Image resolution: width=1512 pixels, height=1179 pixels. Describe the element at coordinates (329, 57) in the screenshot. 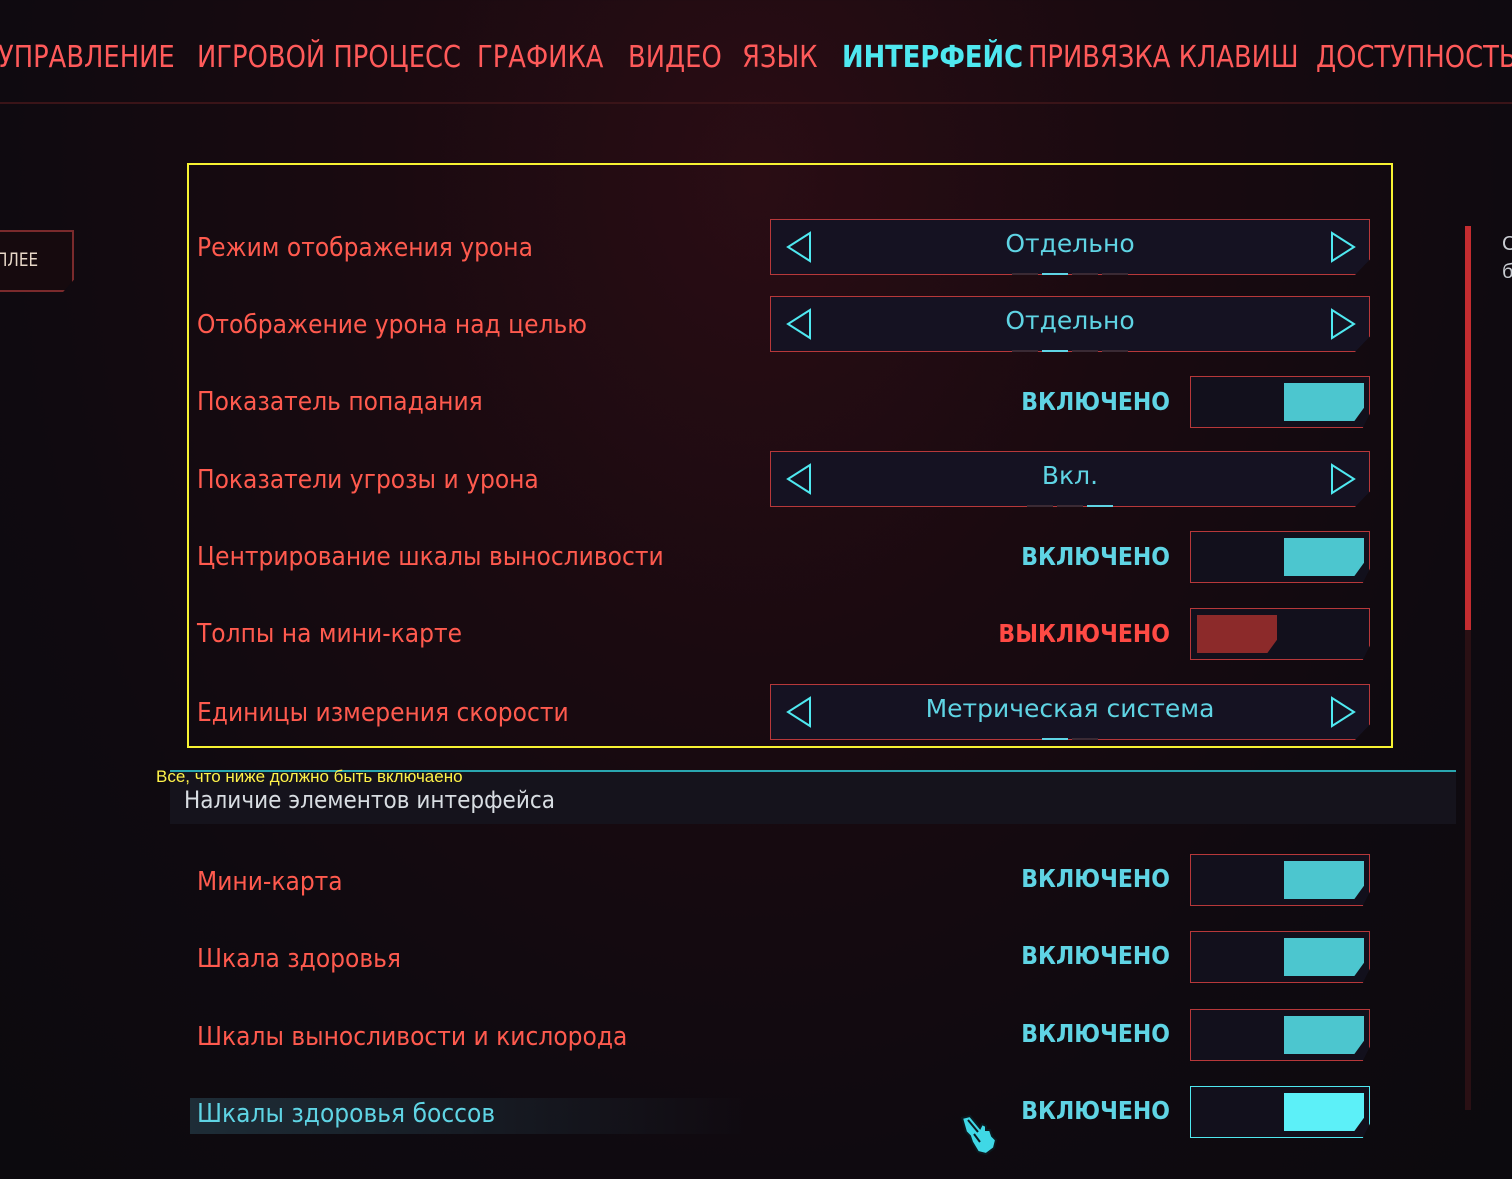

I see `tab-gameplay: ИГРОВОЙ ПРОЦЕСС` at that location.